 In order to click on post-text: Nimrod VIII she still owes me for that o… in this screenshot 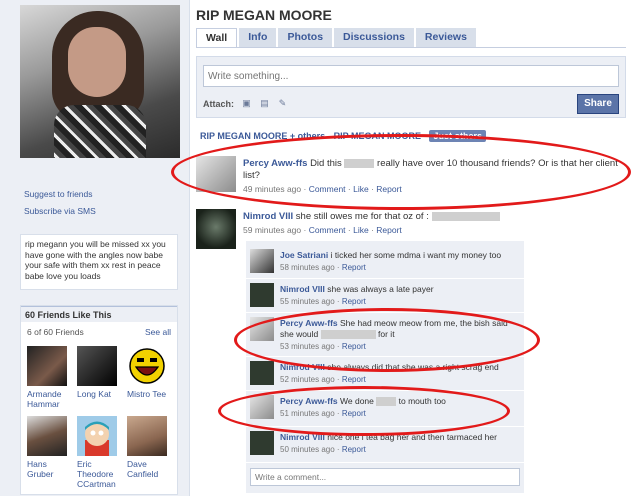, I will do `click(435, 217)`.